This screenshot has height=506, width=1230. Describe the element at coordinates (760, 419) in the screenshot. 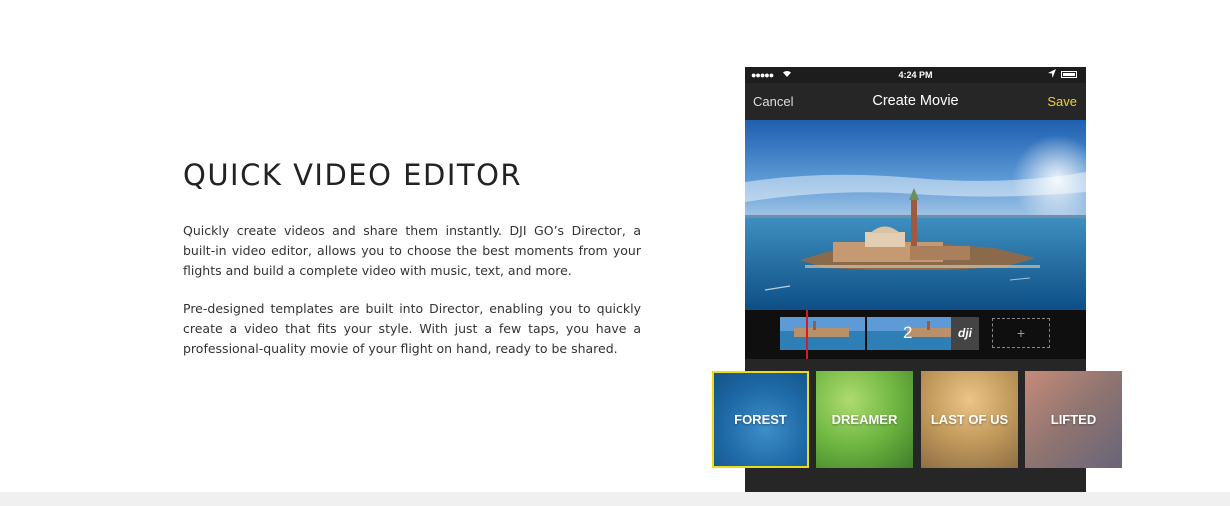

I see `template-forest: FOREST` at that location.